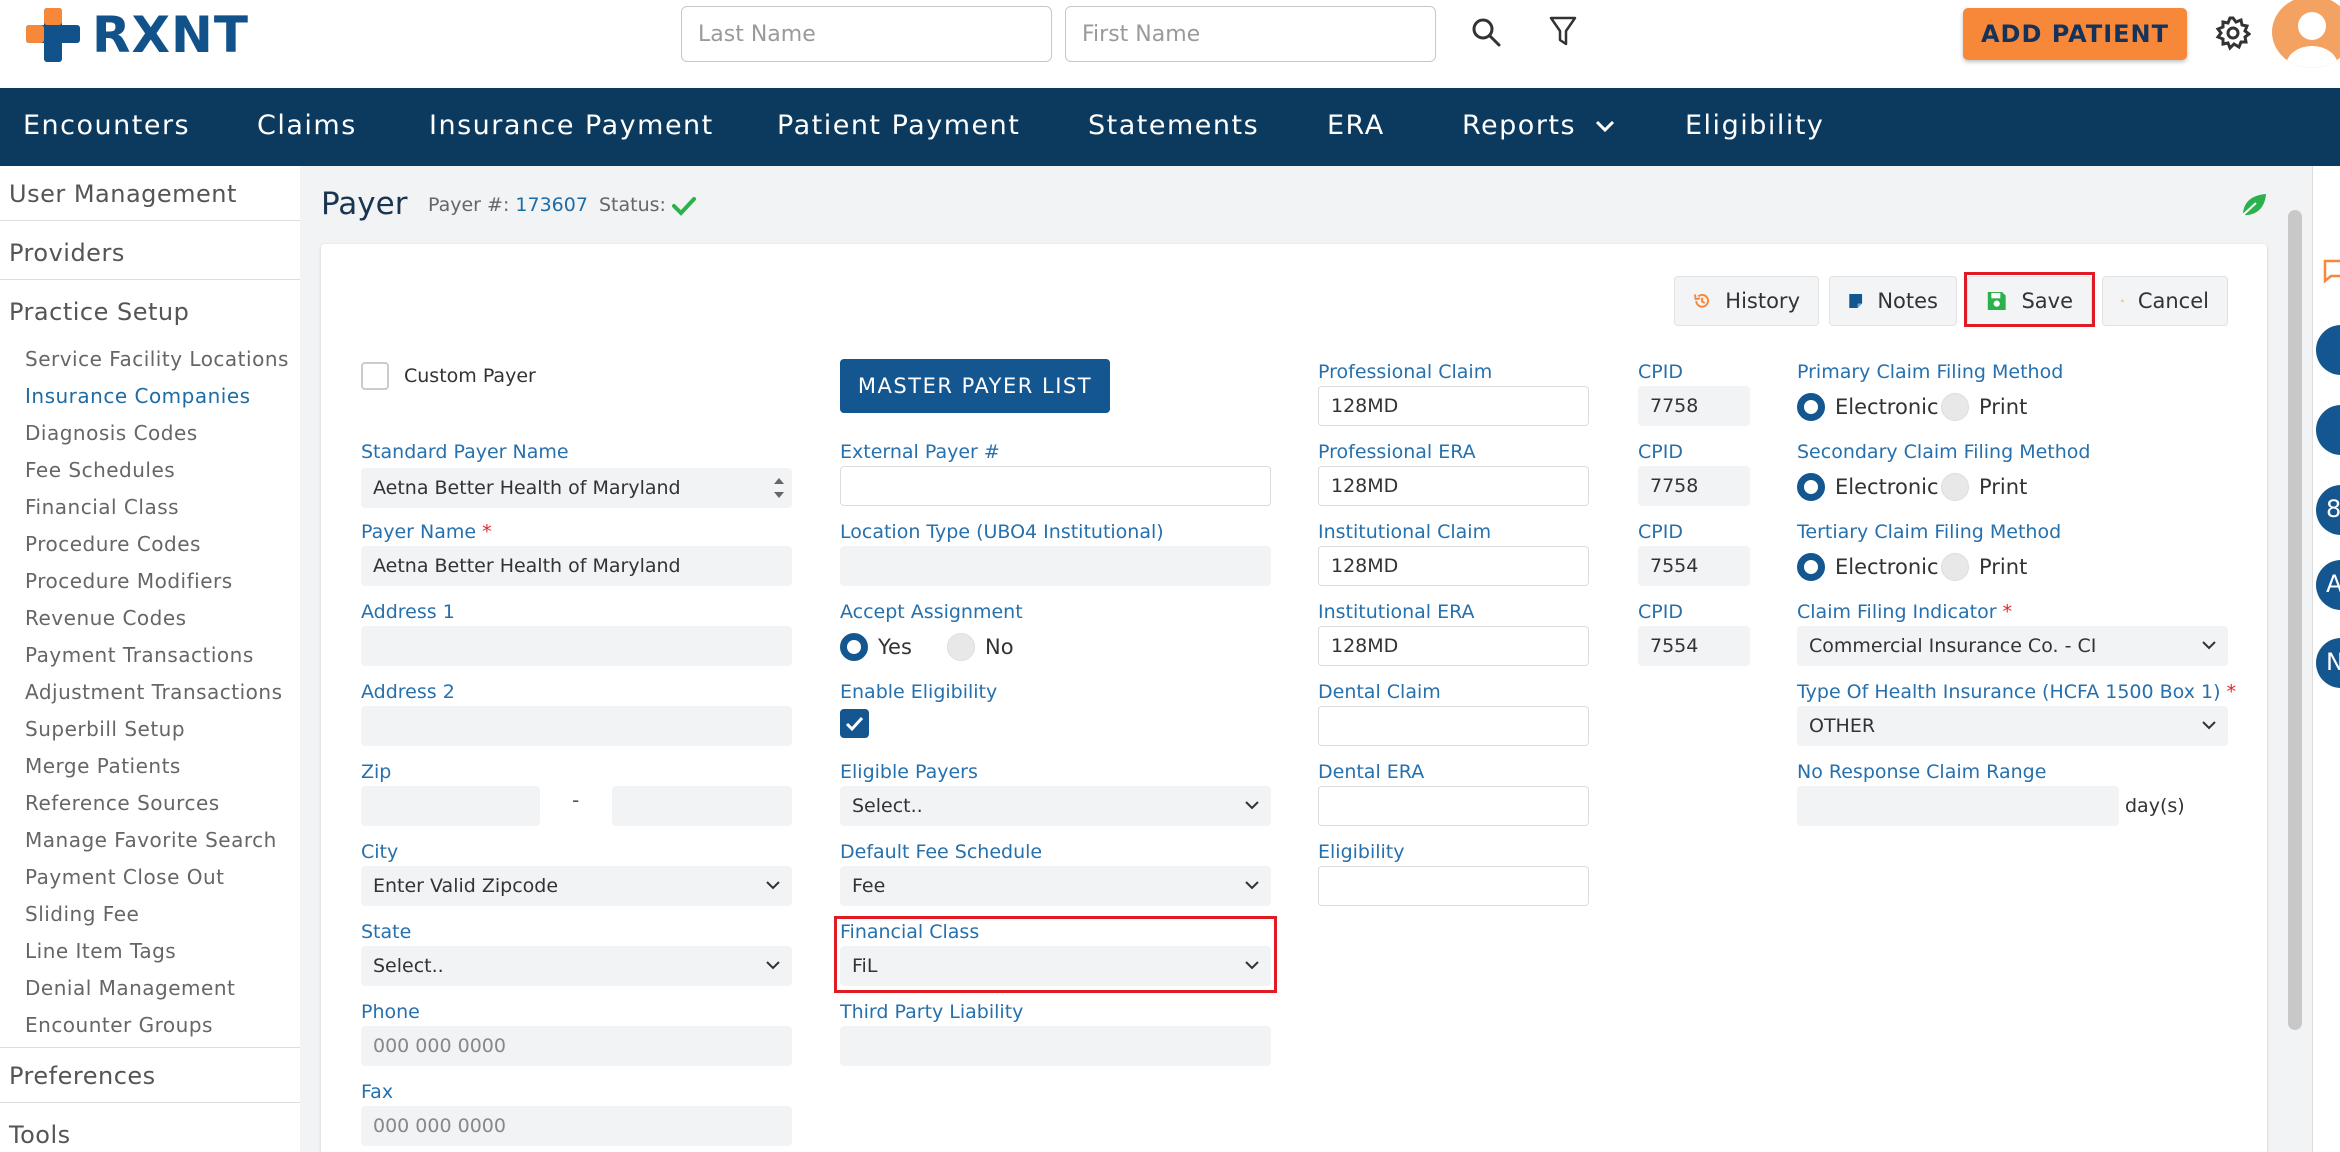 This screenshot has height=1152, width=2340. Describe the element at coordinates (1453, 806) in the screenshot. I see `dental-era-field` at that location.